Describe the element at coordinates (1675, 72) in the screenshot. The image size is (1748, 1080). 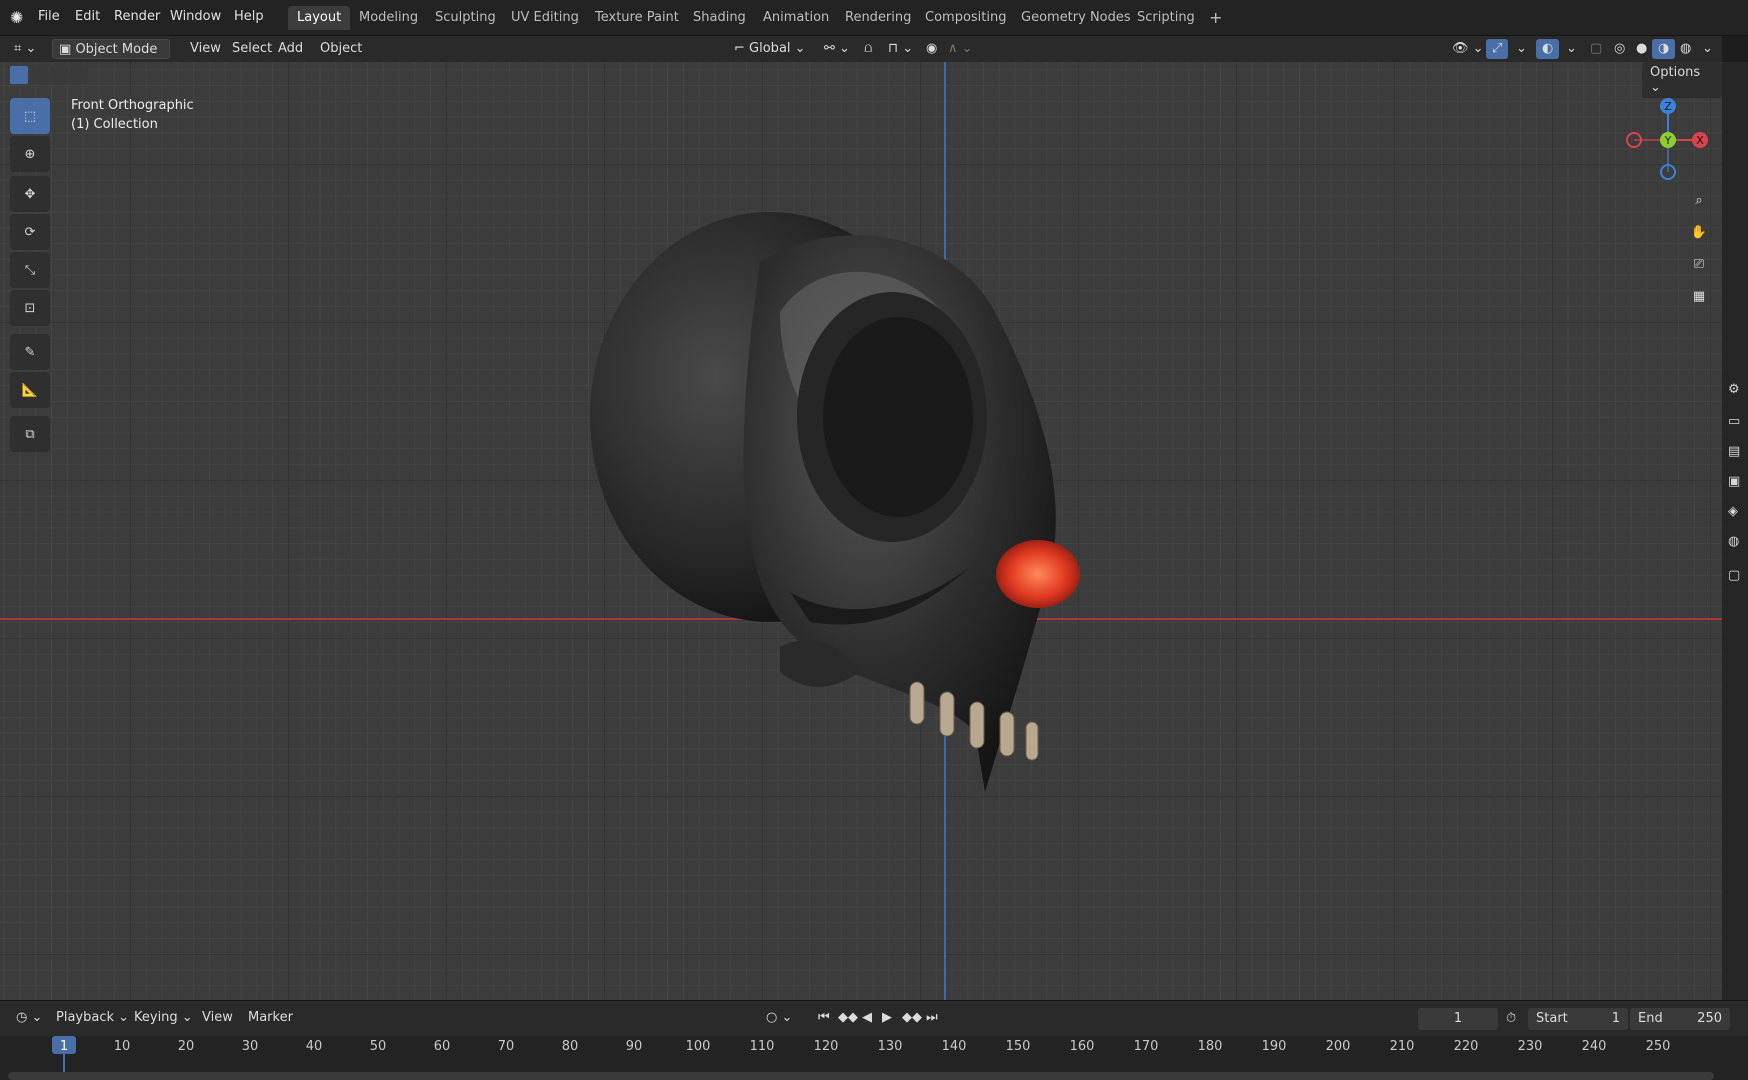
I see `options-label: Options` at that location.